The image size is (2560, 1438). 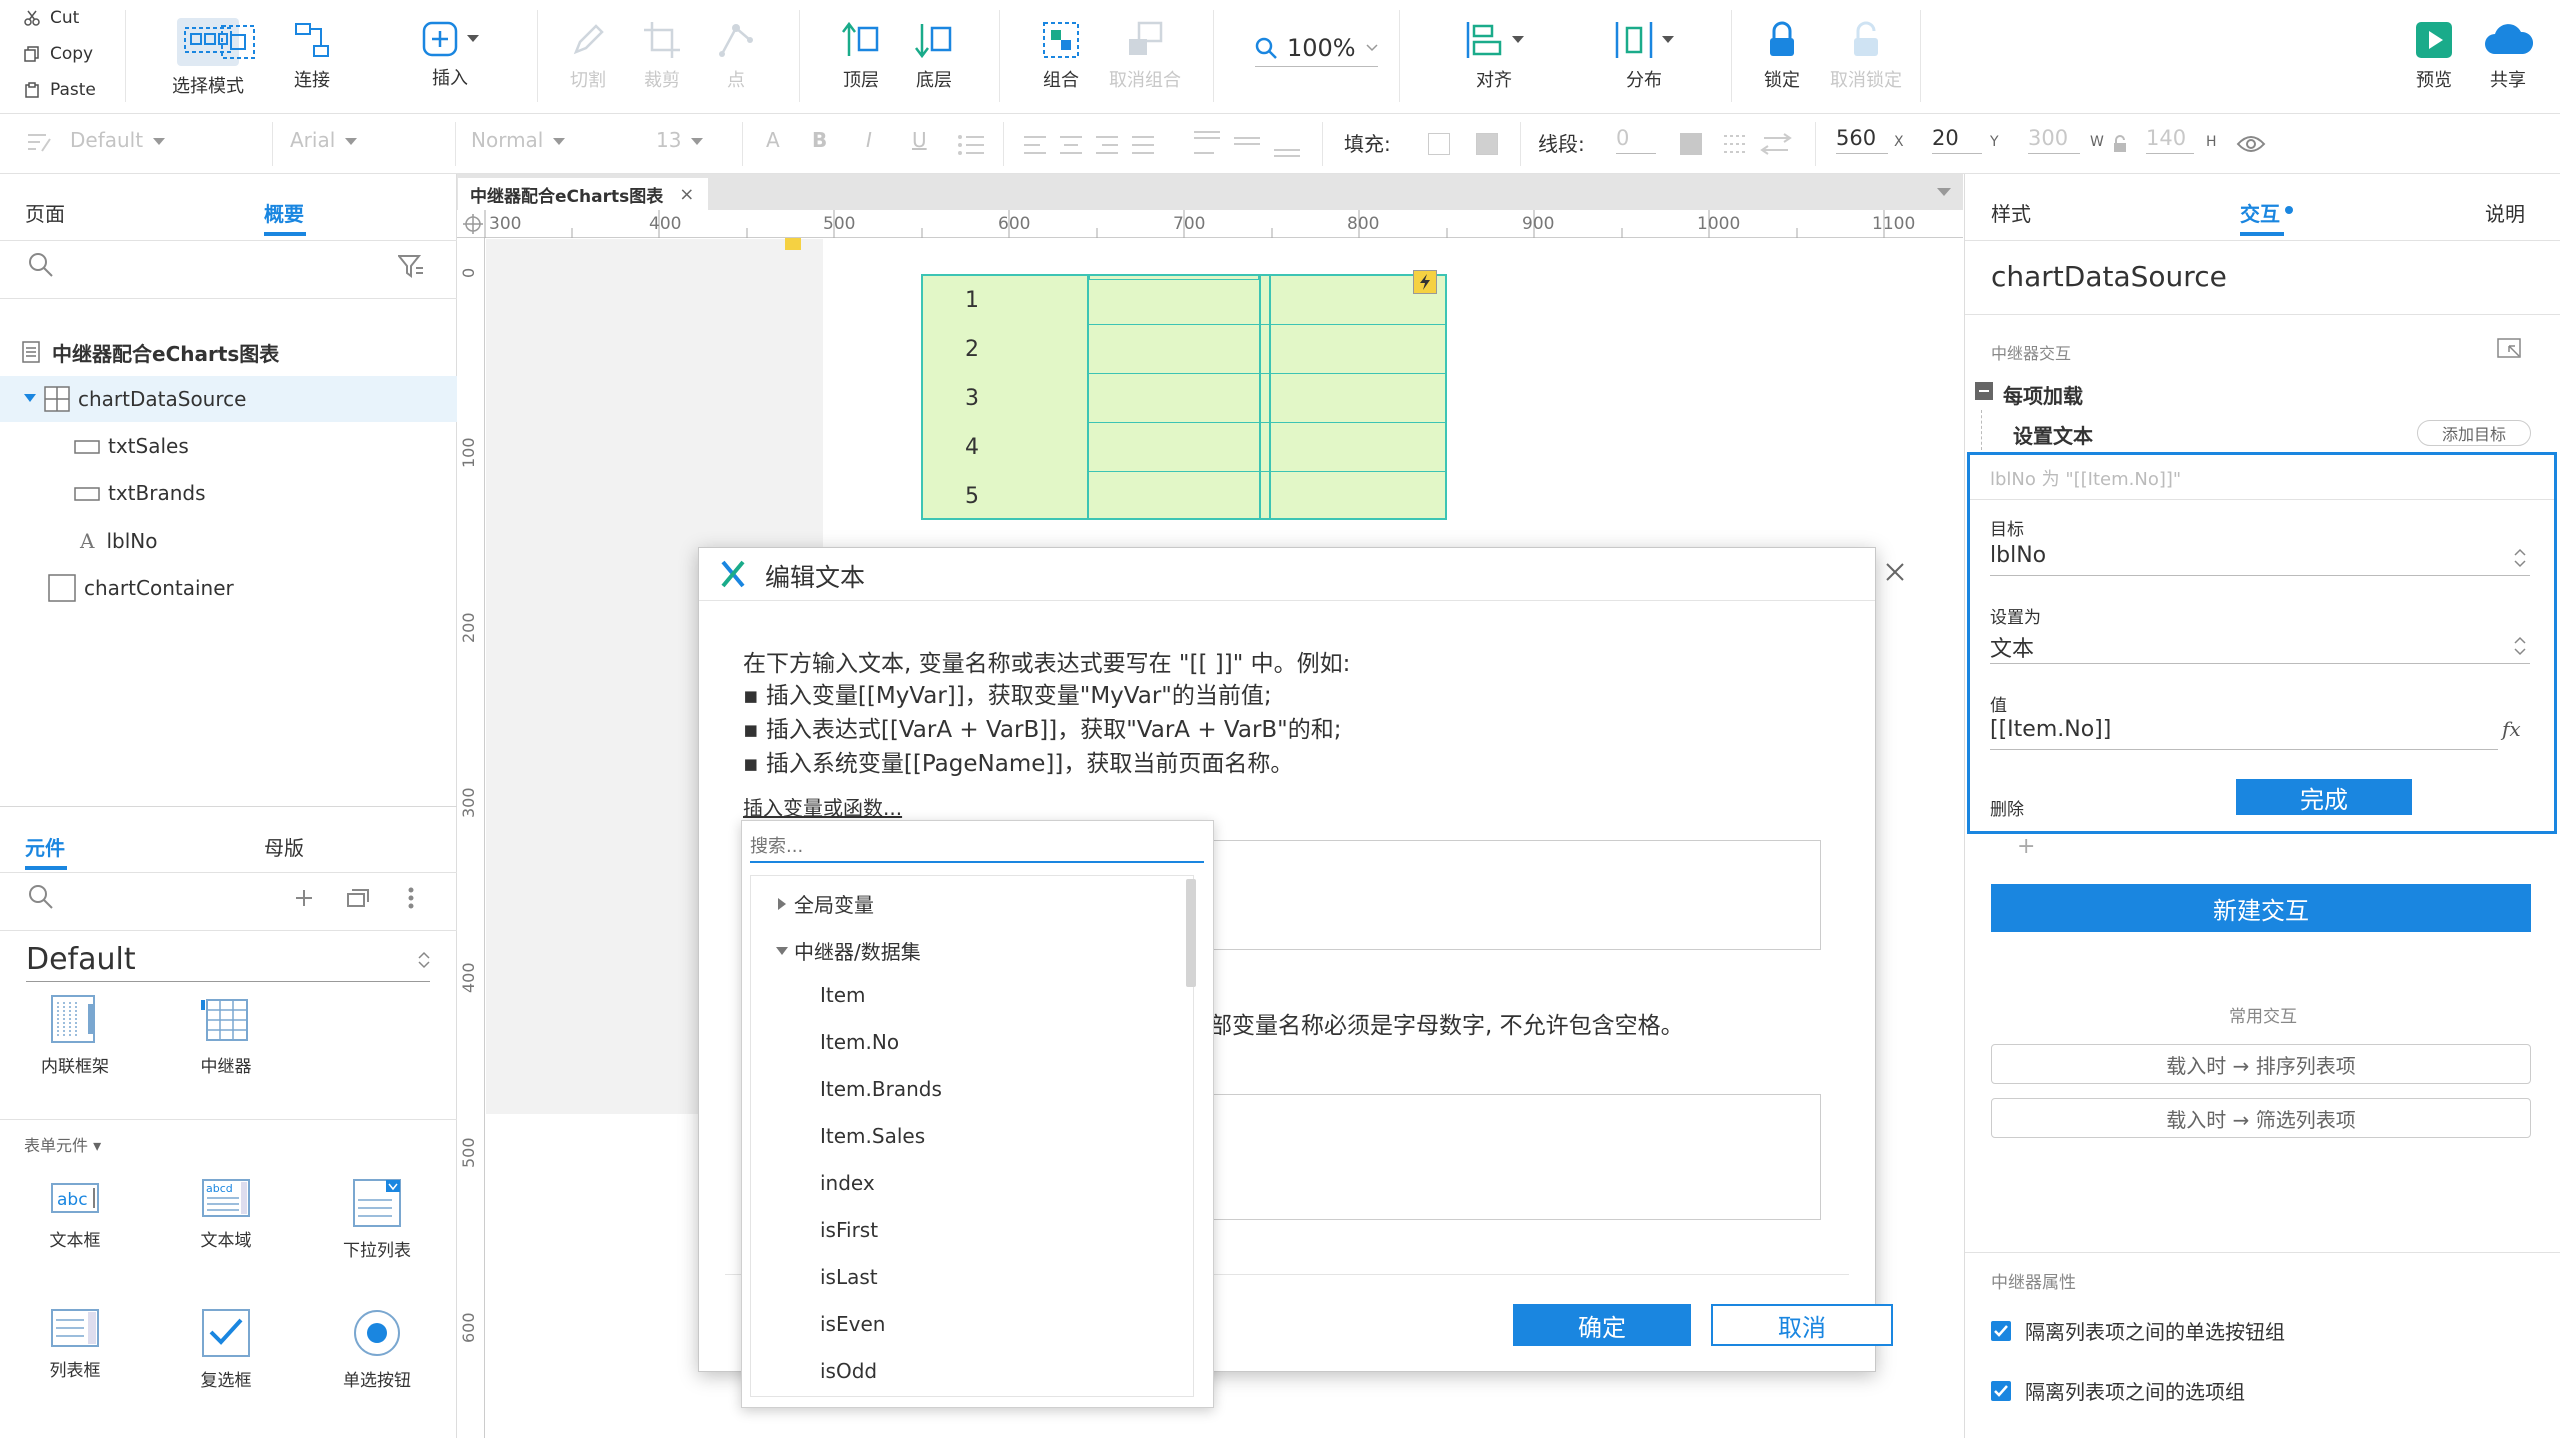 What do you see at coordinates (60, 90) in the screenshot?
I see `paste-menu-item: Paste` at bounding box center [60, 90].